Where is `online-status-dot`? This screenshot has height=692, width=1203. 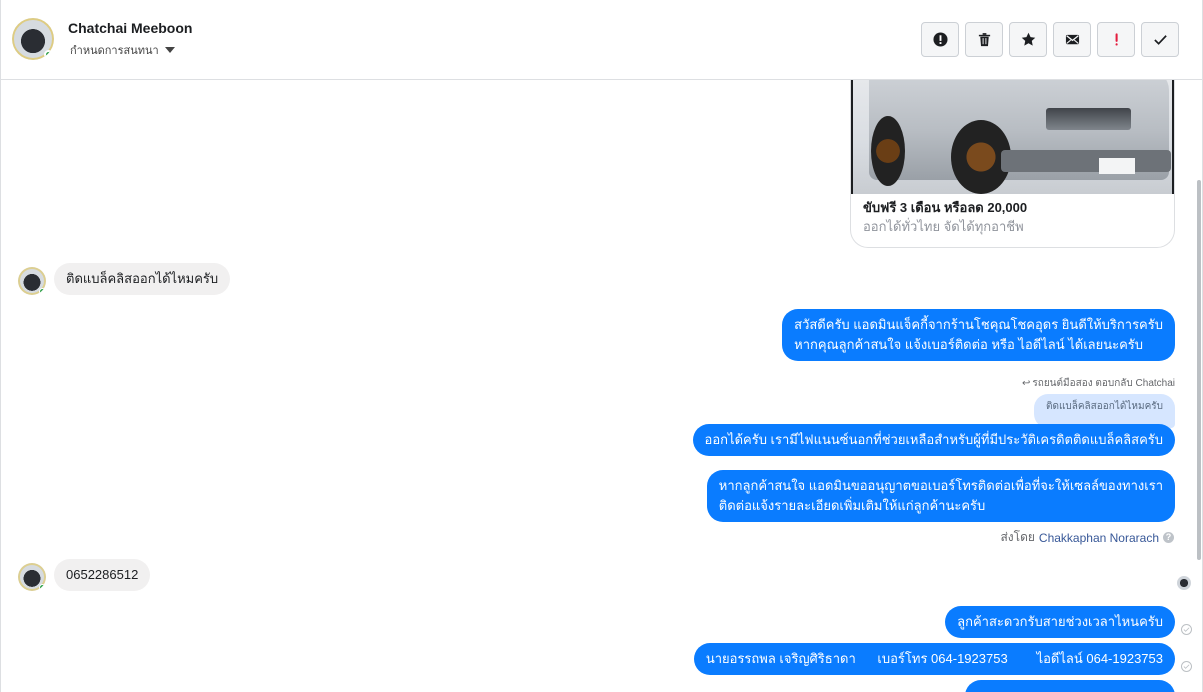
online-status-dot is located at coordinates (48, 54).